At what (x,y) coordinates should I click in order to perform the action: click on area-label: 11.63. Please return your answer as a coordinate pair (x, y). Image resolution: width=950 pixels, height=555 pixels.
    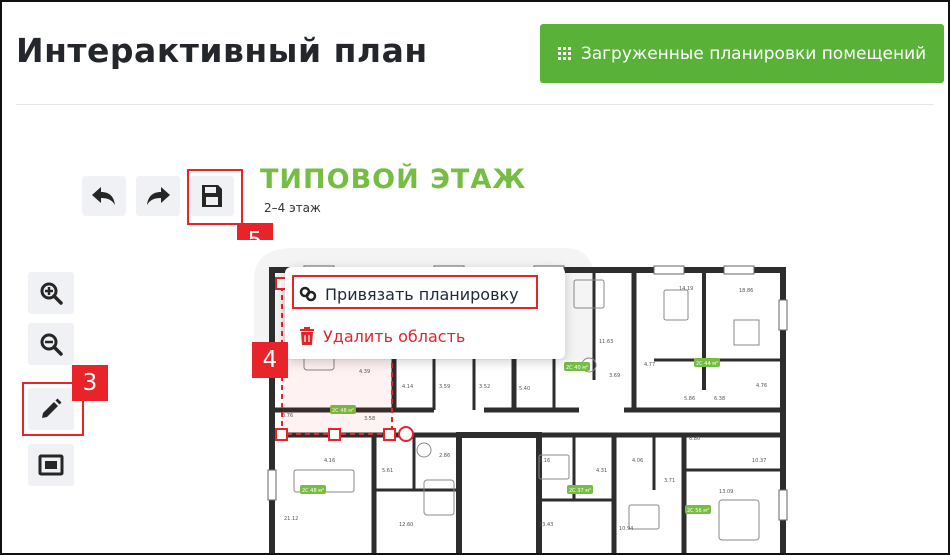
    Looking at the image, I should click on (606, 342).